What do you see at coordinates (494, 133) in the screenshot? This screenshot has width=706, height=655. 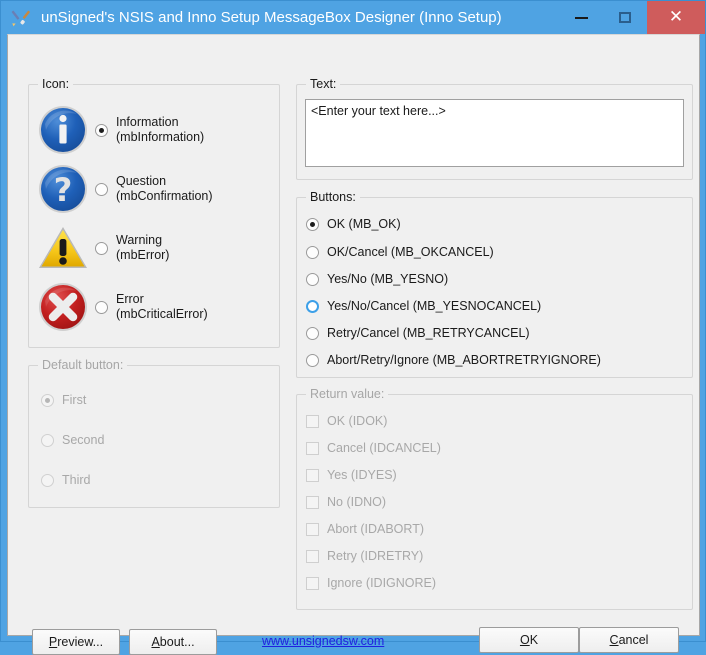 I see `message-text-input` at bounding box center [494, 133].